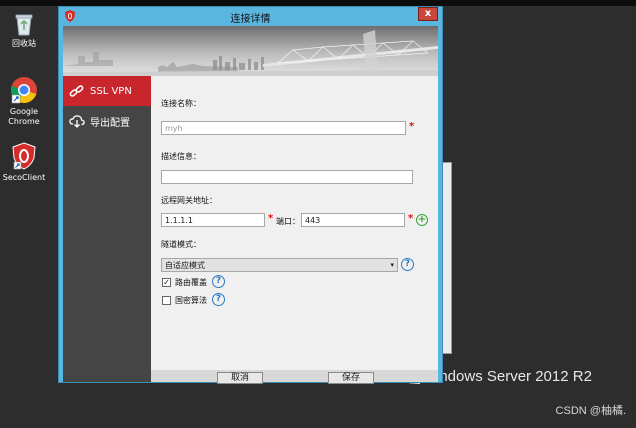  Describe the element at coordinates (110, 123) in the screenshot. I see `sidebar-item-label: 导出配置` at that location.